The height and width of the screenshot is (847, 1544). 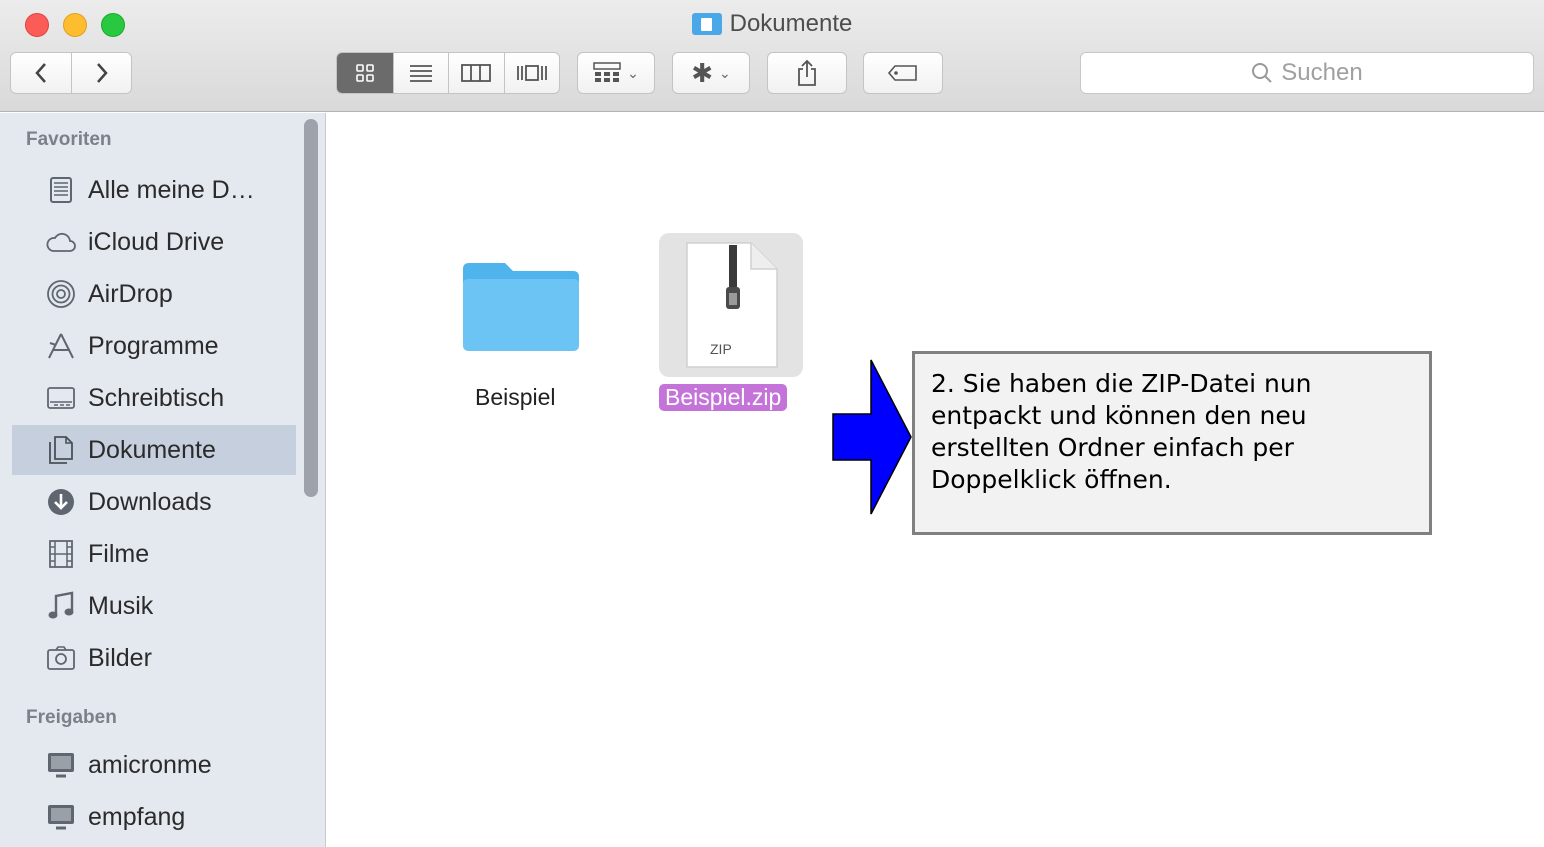 What do you see at coordinates (154, 658) in the screenshot?
I see `sidebar-item-bilder: Bilder` at bounding box center [154, 658].